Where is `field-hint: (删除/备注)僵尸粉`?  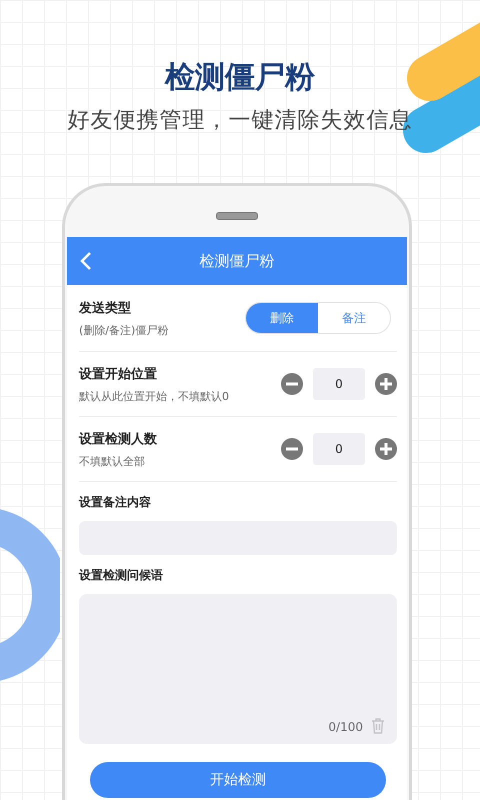 field-hint: (删除/备注)僵尸粉 is located at coordinates (123, 330).